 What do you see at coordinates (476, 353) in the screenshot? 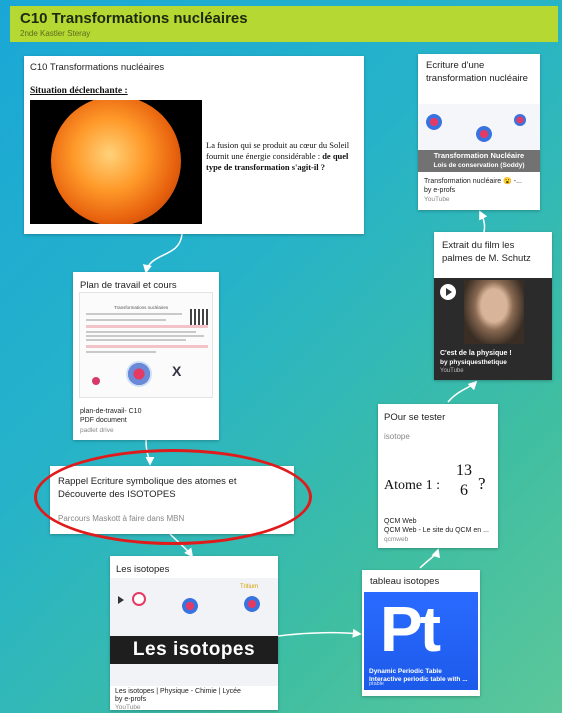
I see `extrait-video-title: C'est de la physique !` at bounding box center [476, 353].